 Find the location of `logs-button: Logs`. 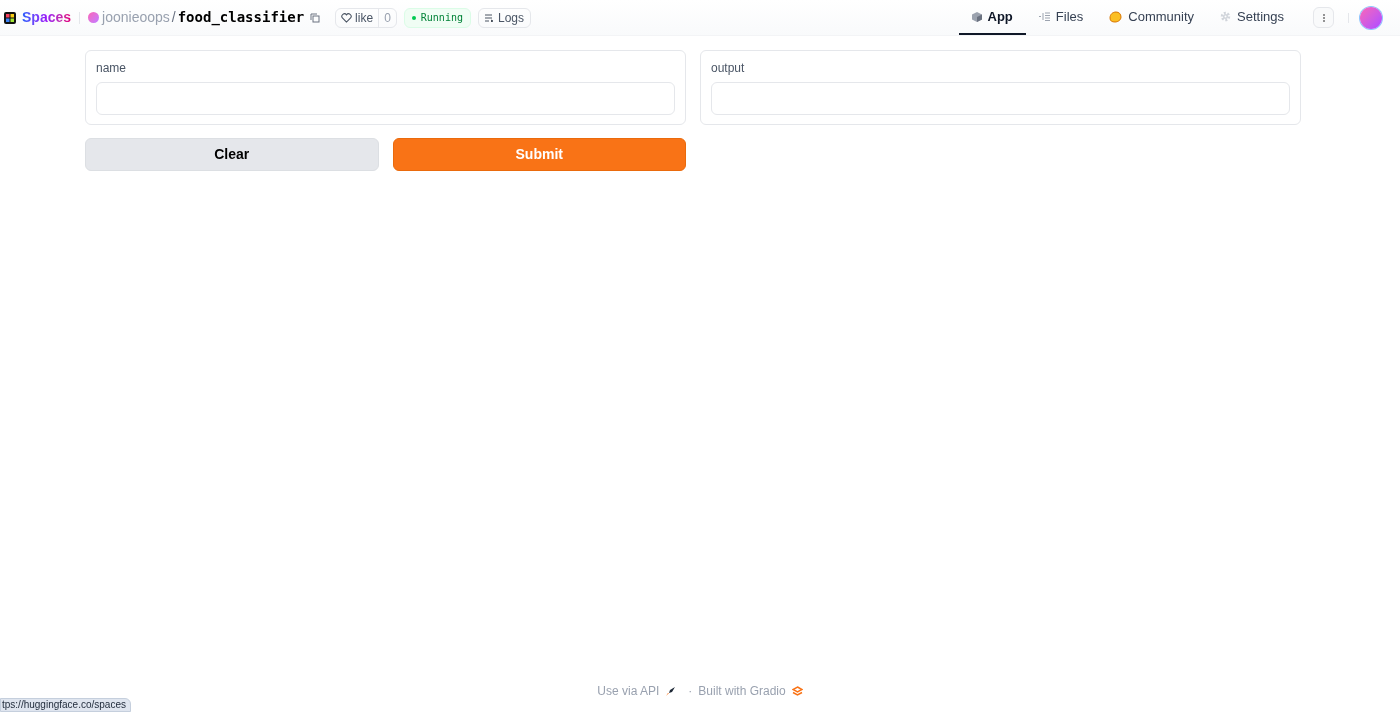

logs-button: Logs is located at coordinates (504, 17).